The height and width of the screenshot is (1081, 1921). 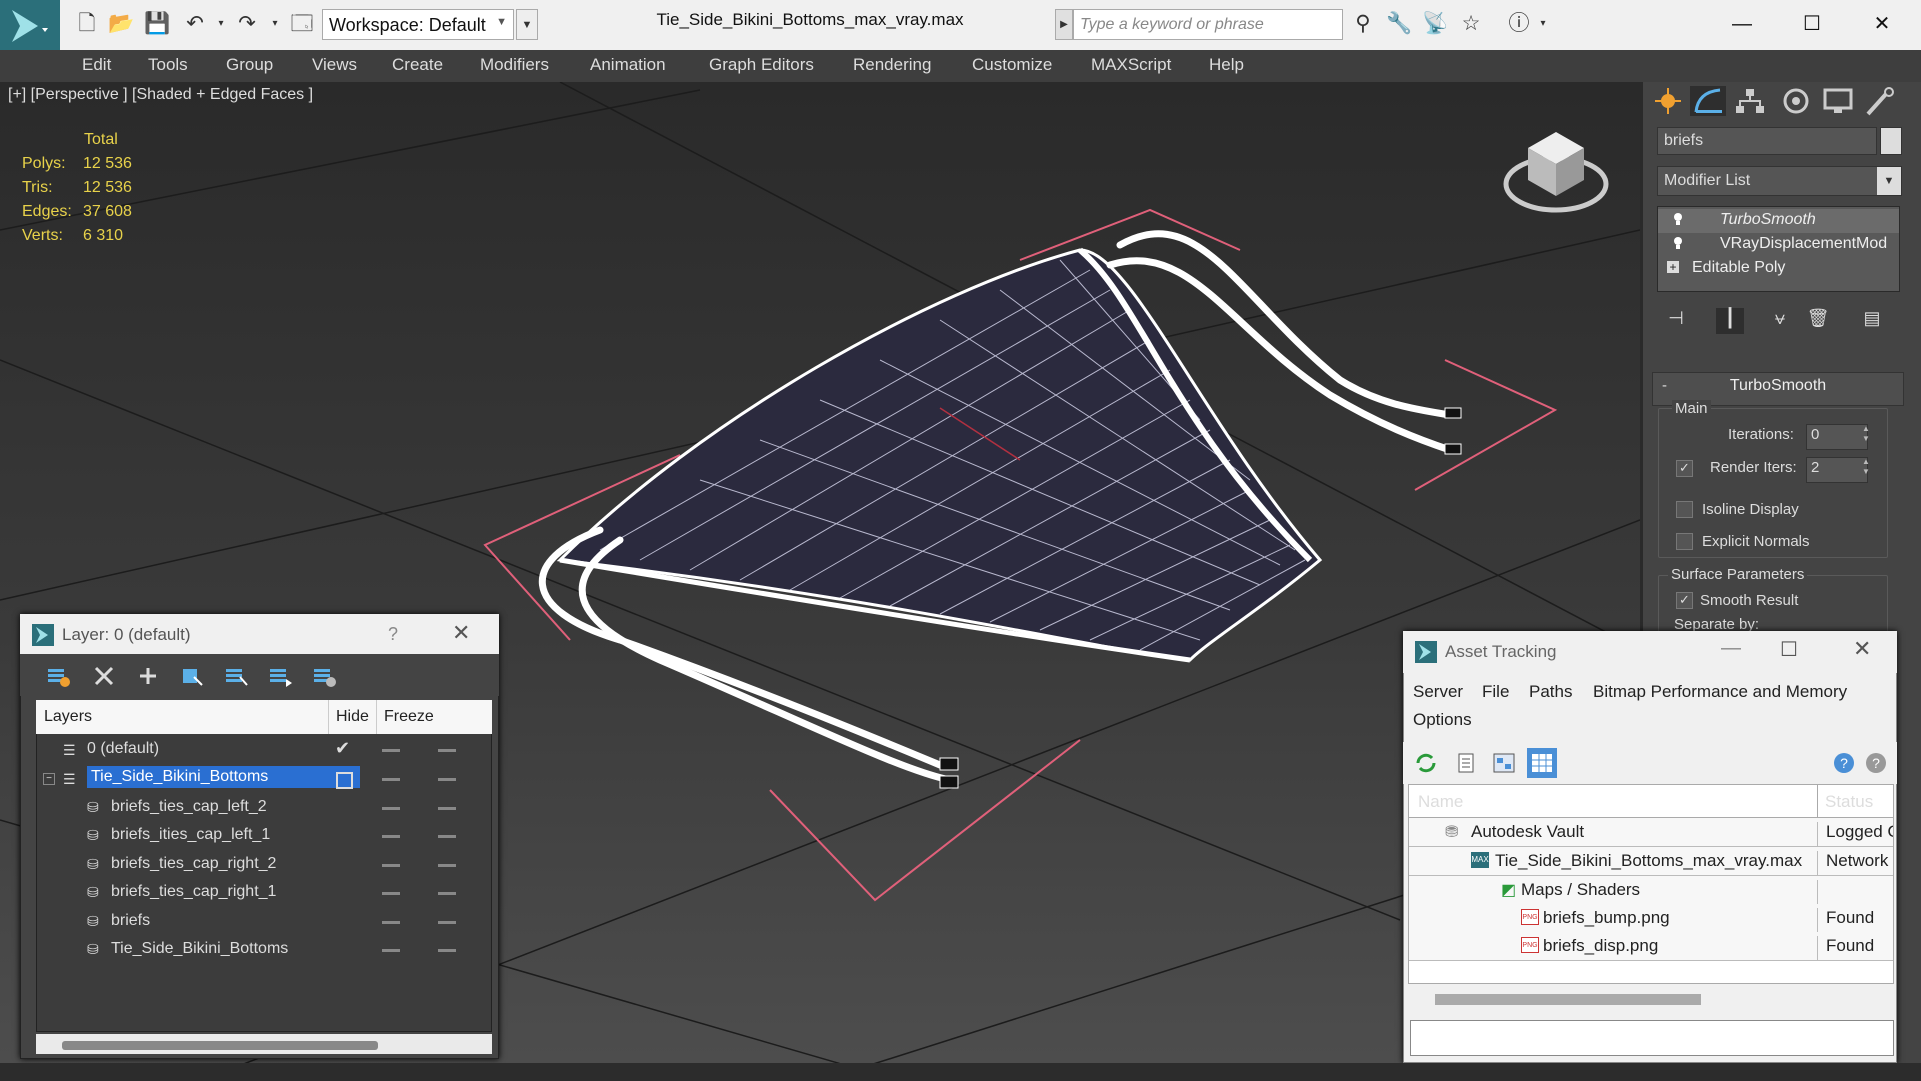 What do you see at coordinates (1780, 321) in the screenshot?
I see `make-unique-icon: ⩝` at bounding box center [1780, 321].